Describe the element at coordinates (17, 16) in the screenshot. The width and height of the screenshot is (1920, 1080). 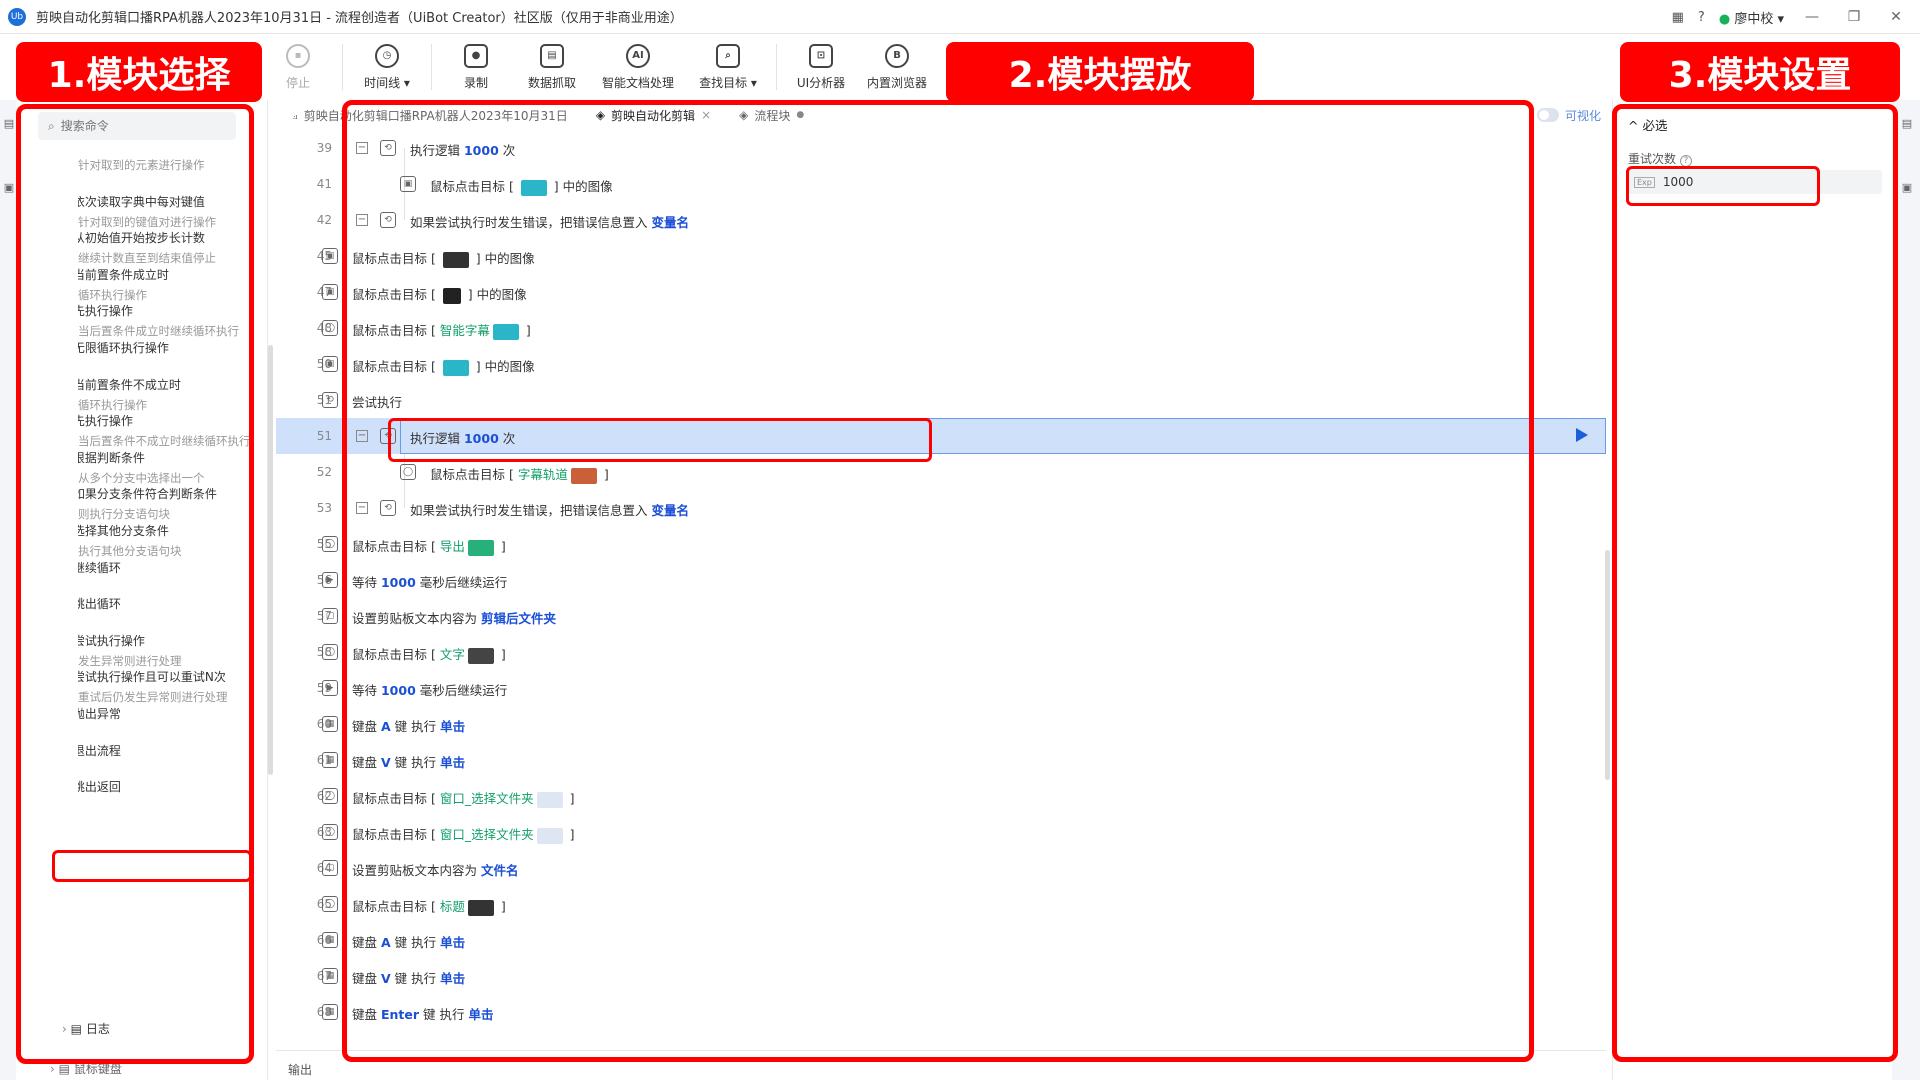
I see `app-logo-icon: Ub` at that location.